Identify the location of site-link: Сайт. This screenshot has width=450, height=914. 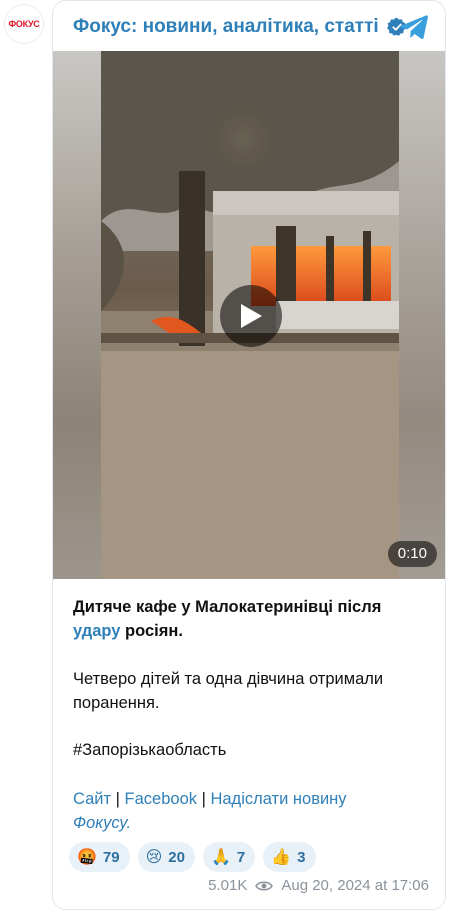
(92, 799).